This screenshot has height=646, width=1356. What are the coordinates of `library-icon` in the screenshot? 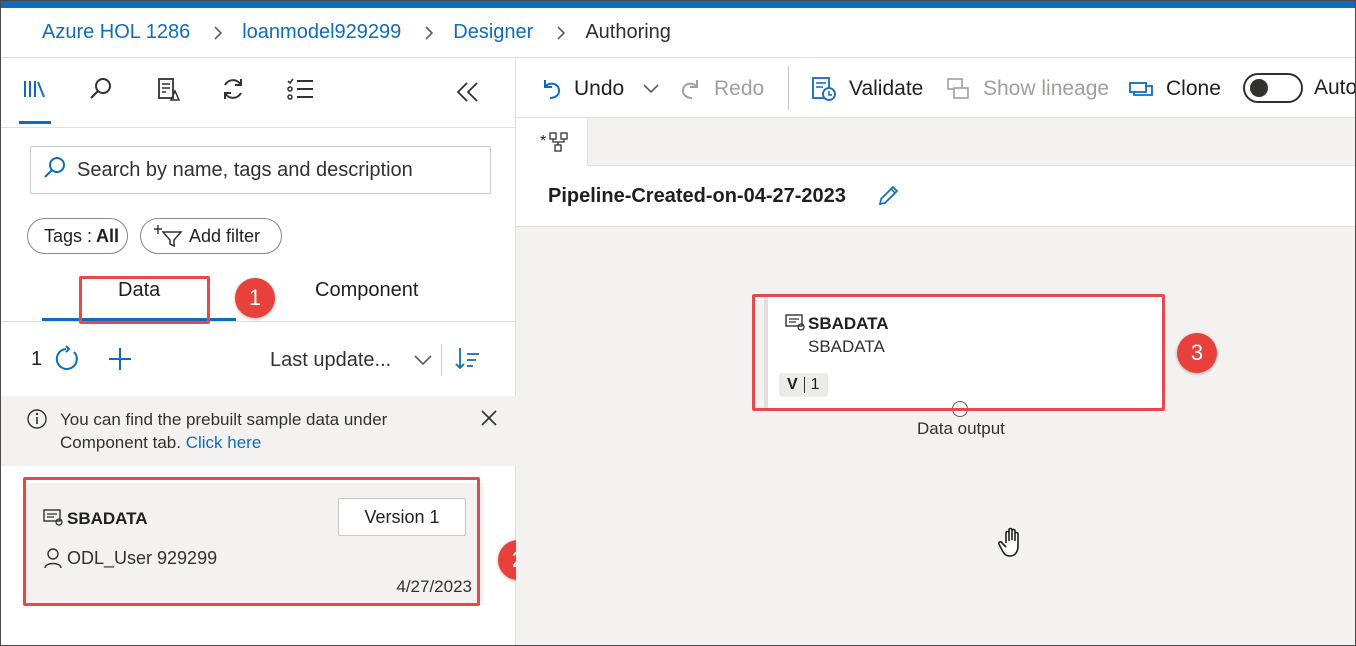 It's located at (35, 89).